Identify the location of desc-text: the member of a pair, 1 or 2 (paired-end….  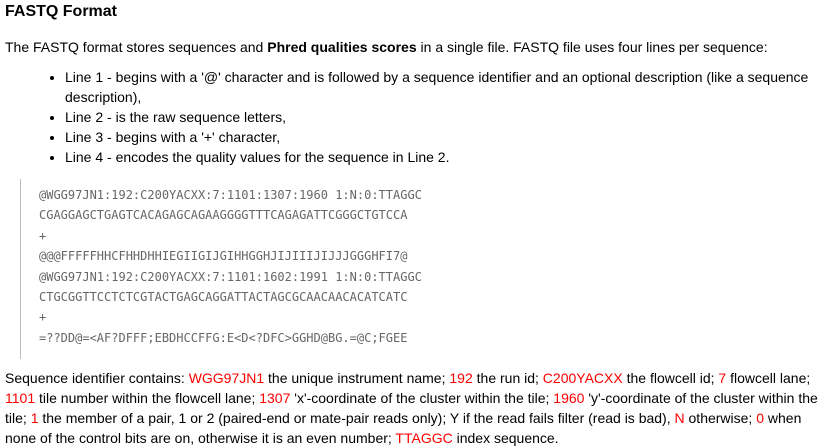
(356, 418).